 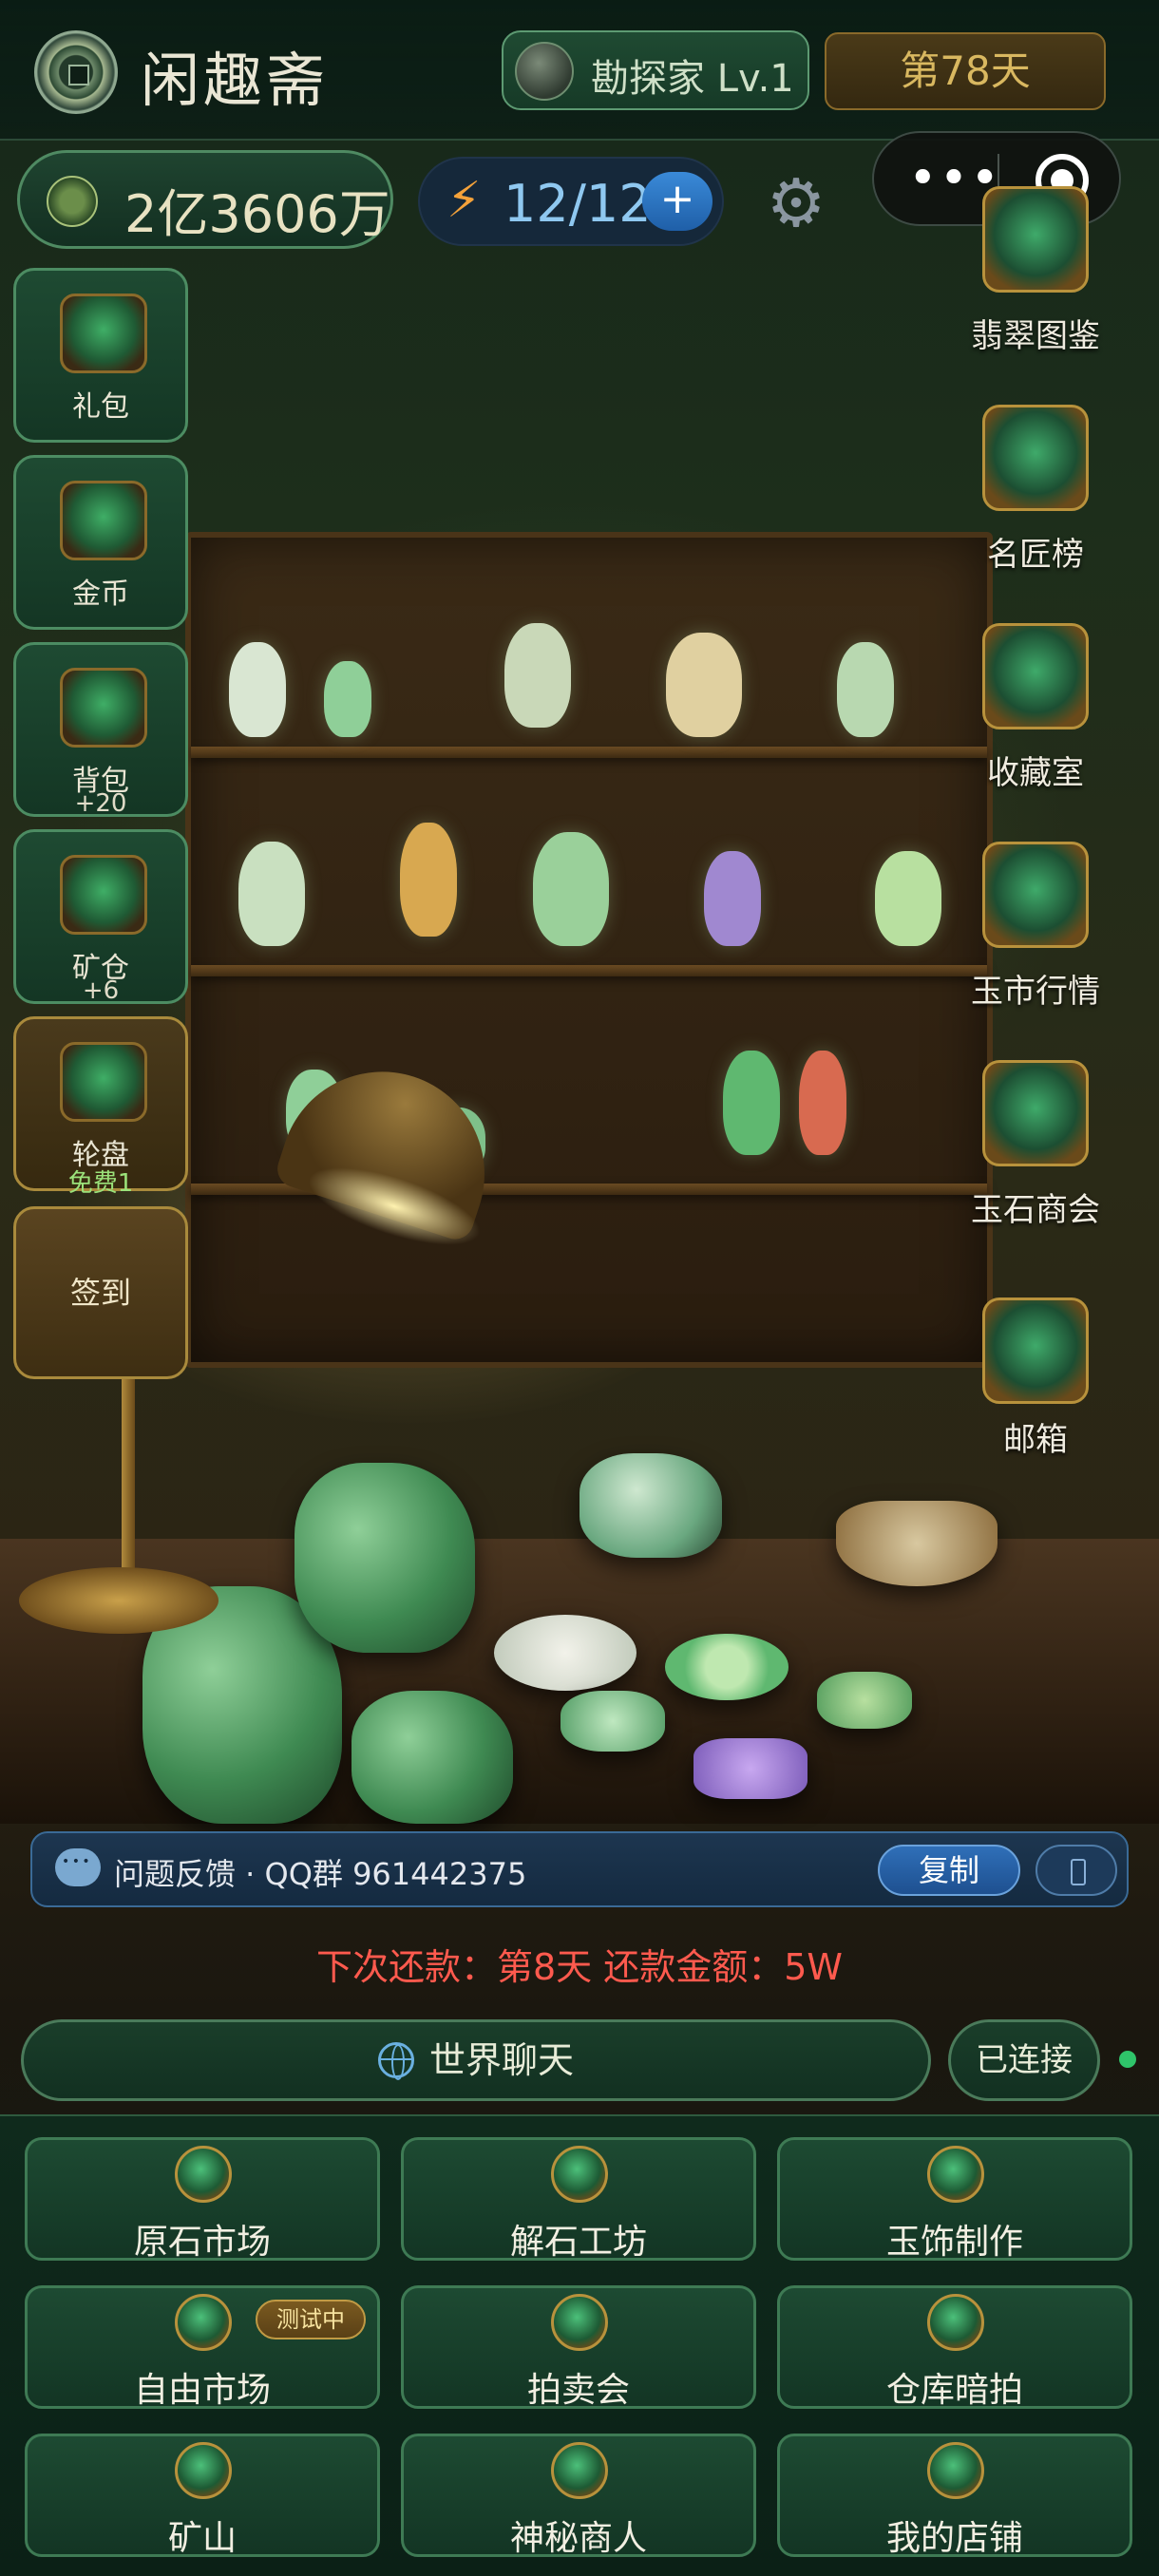 I want to click on grid-item-rough-stone-market: 原石市场, so click(x=202, y=2199).